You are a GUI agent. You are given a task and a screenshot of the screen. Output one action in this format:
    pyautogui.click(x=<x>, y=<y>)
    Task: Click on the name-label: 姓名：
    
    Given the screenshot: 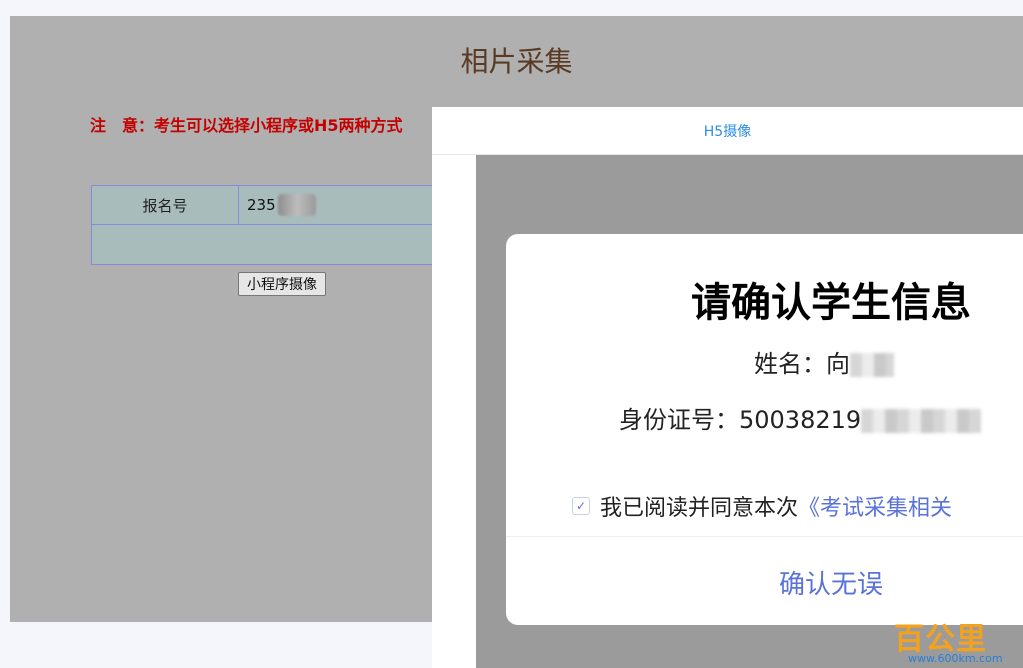 What is the action you would take?
    pyautogui.click(x=790, y=364)
    